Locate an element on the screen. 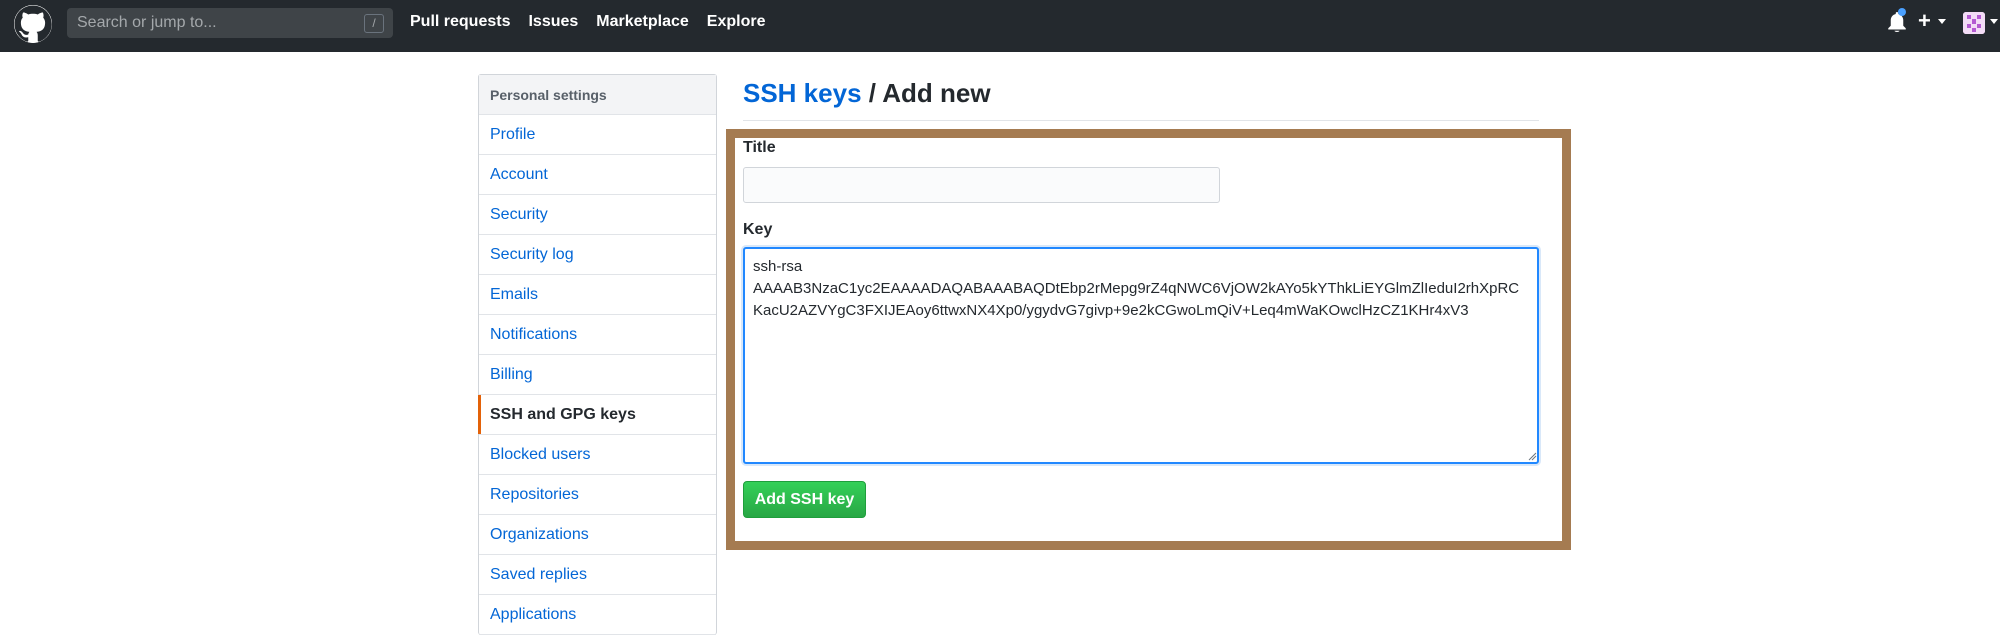  sidebar-item-saved-replies: Saved replies is located at coordinates (597, 575).